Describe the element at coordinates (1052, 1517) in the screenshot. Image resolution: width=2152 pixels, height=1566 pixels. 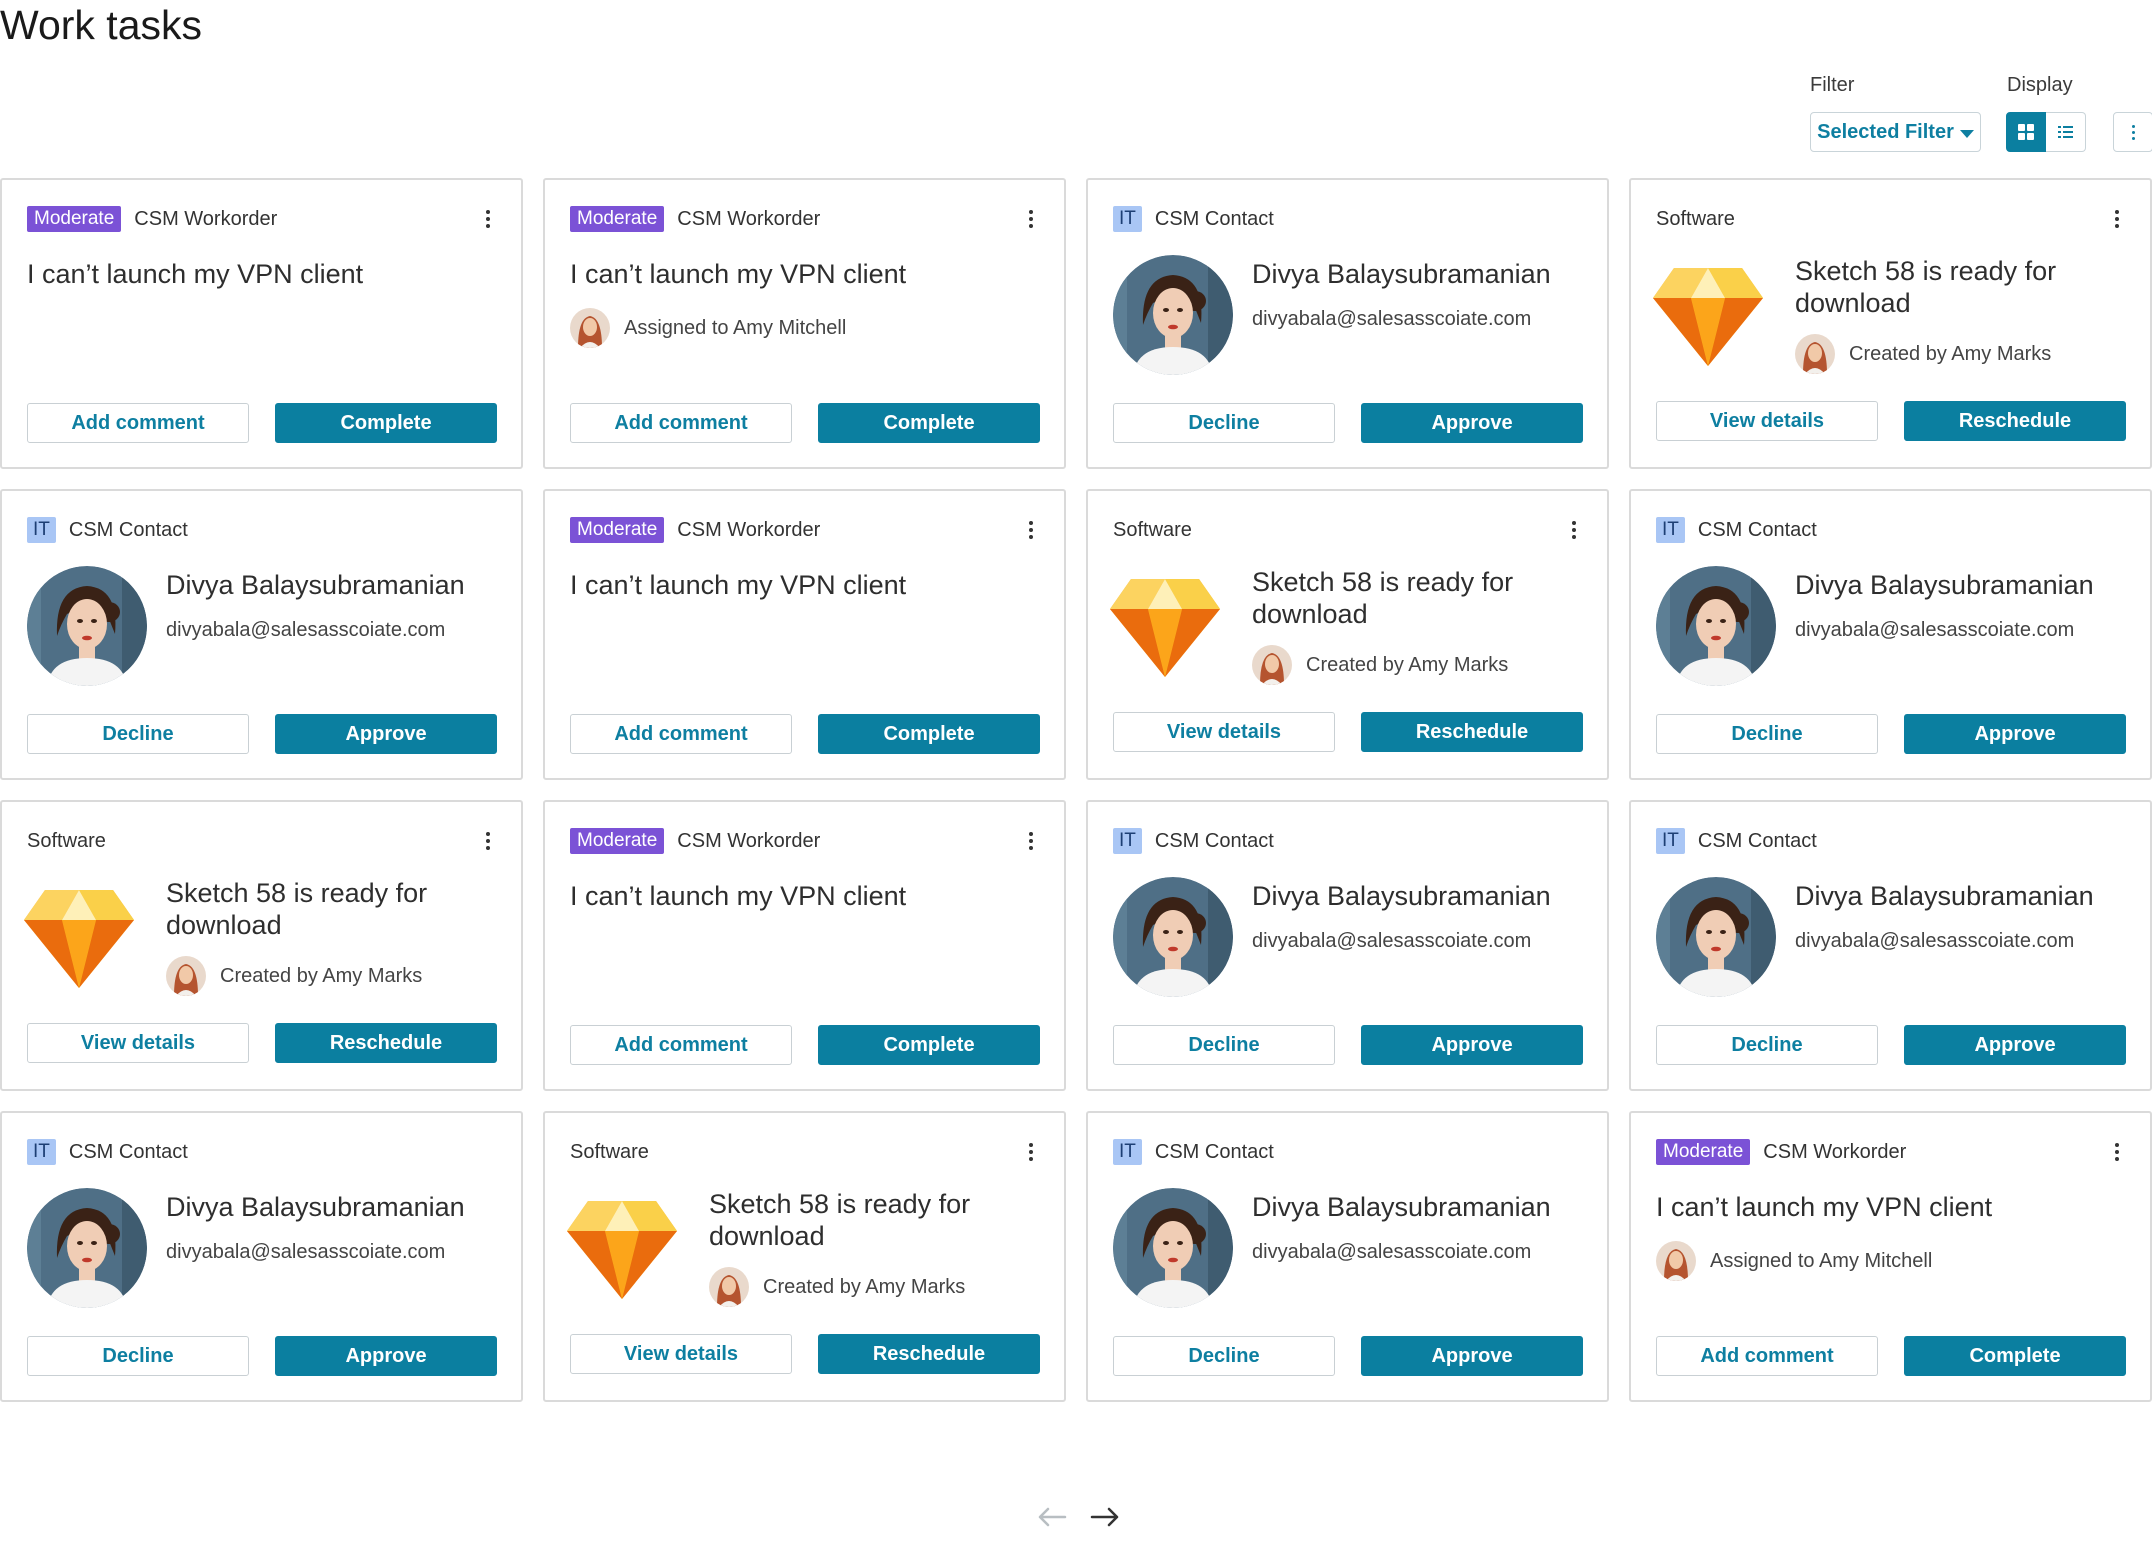
I see `previous-page-button` at that location.